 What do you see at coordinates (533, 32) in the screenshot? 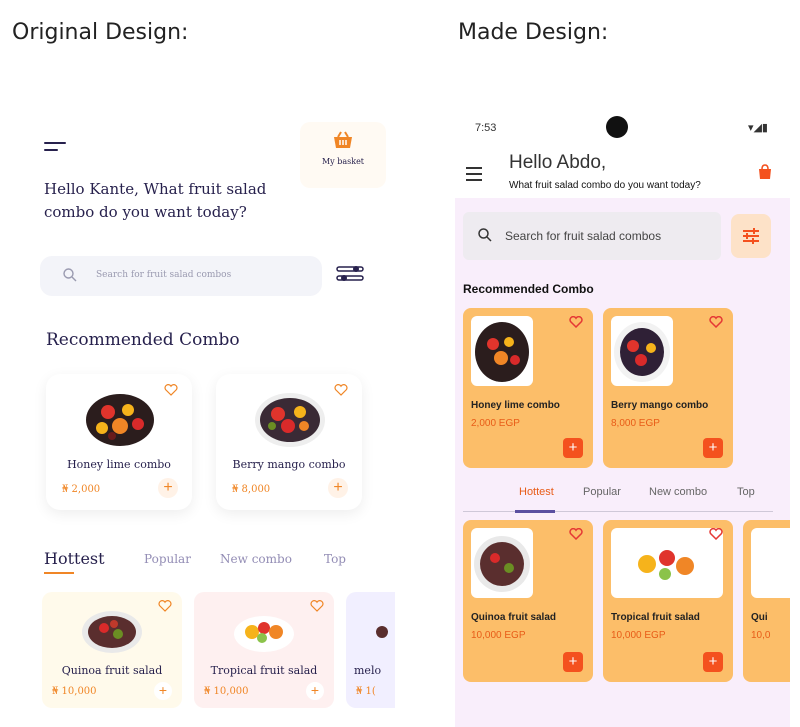
I see `made-design-heading: Made Design:` at bounding box center [533, 32].